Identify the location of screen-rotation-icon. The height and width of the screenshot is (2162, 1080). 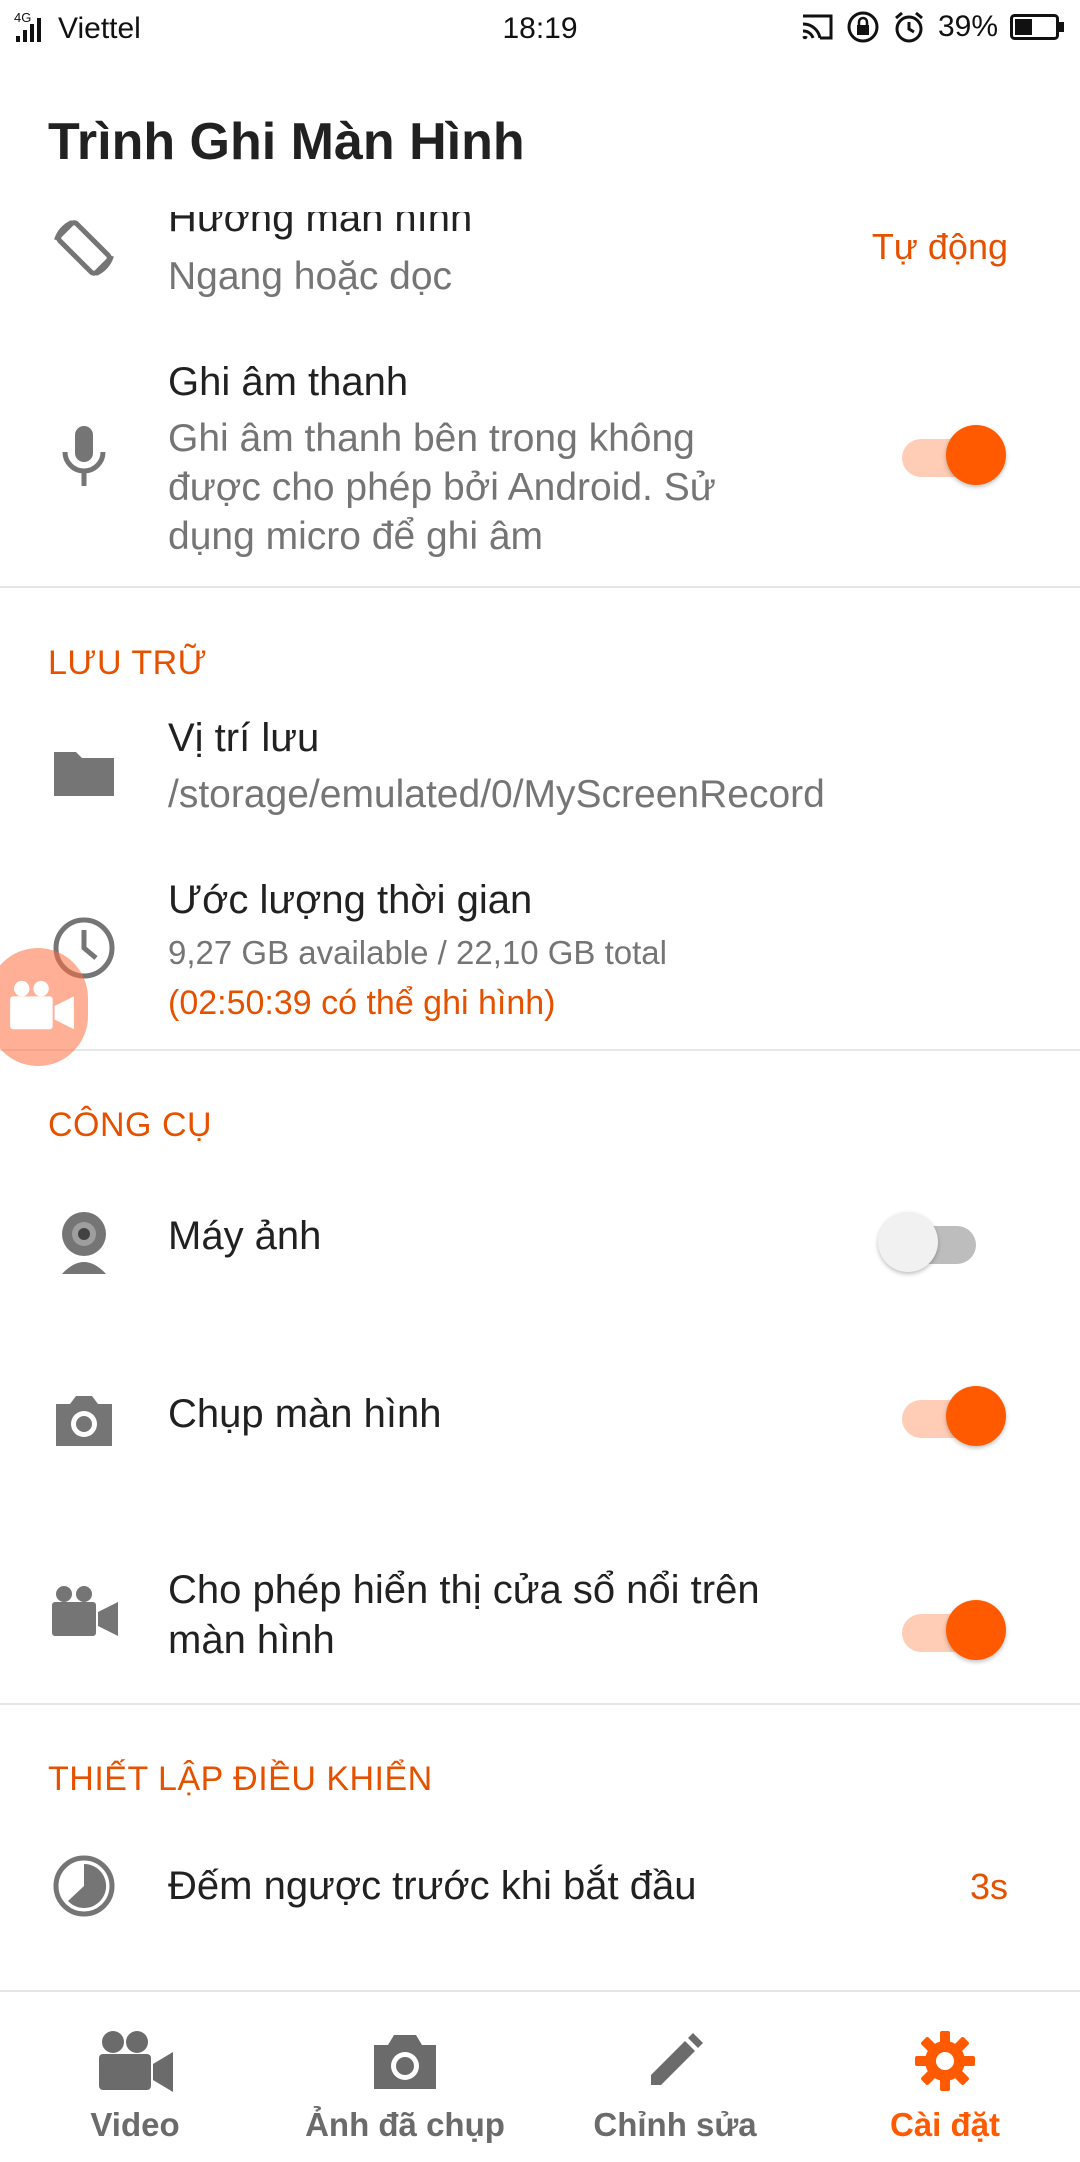
(84, 248).